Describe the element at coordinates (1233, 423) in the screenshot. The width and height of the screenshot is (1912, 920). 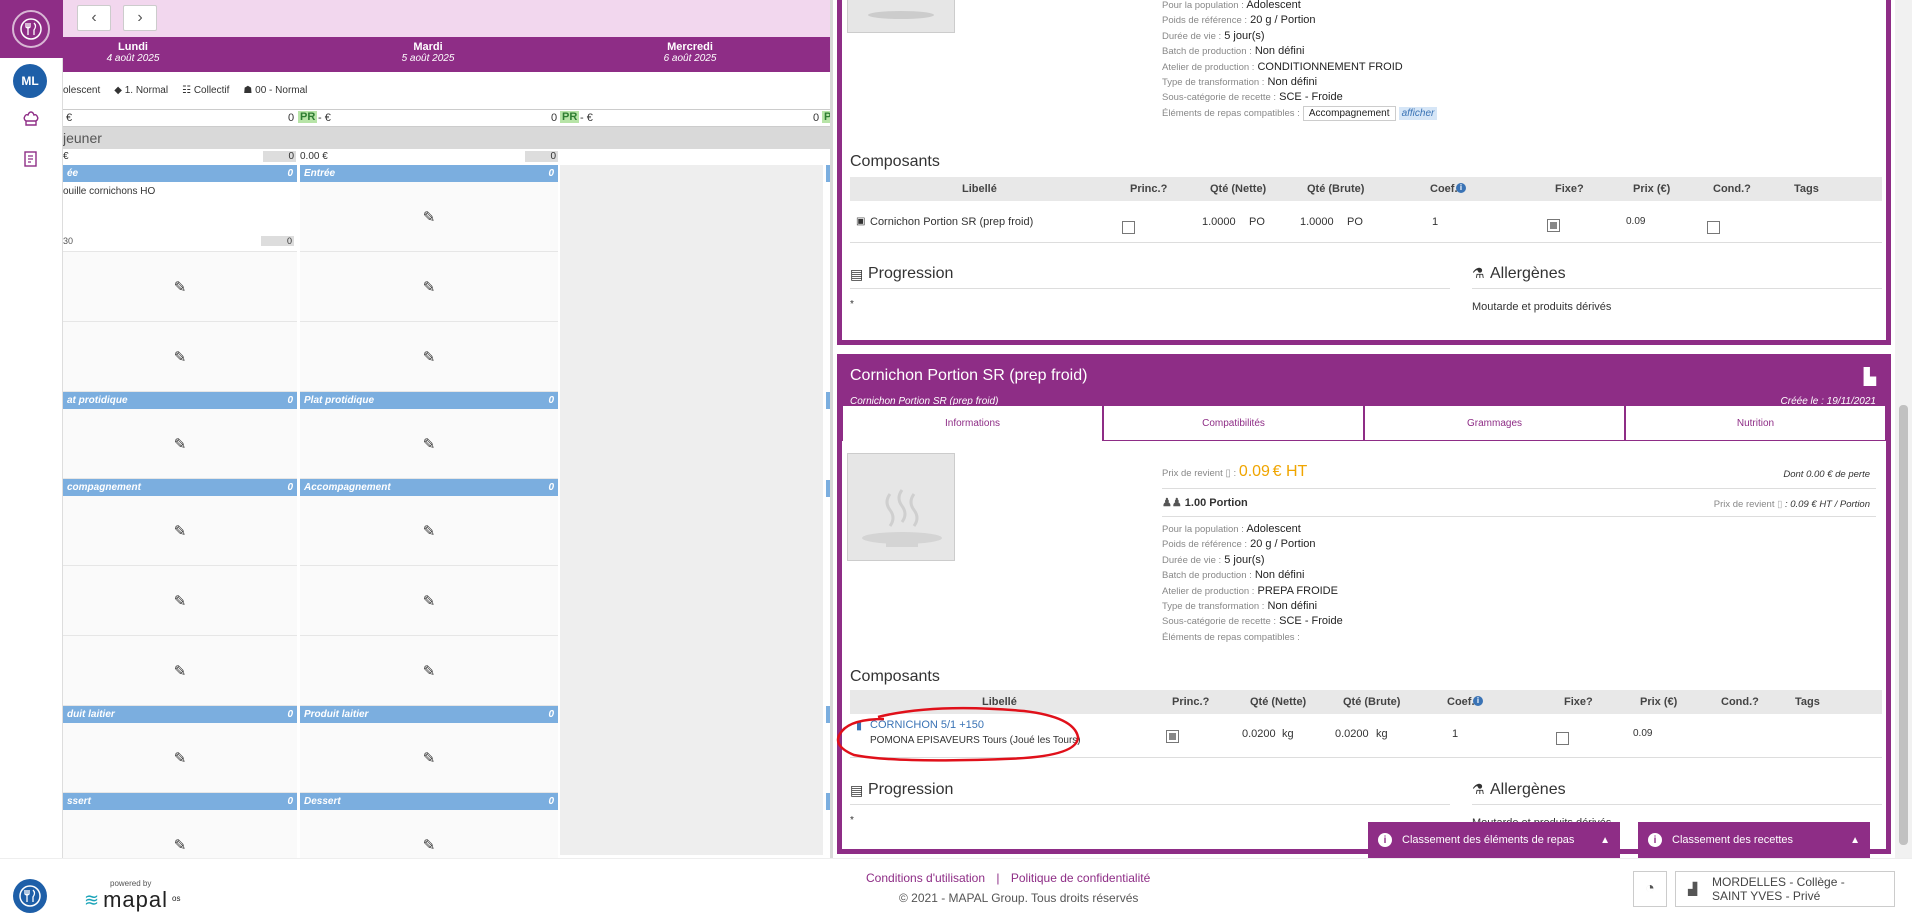
I see `tab-compatibilites: Compatibilités` at that location.